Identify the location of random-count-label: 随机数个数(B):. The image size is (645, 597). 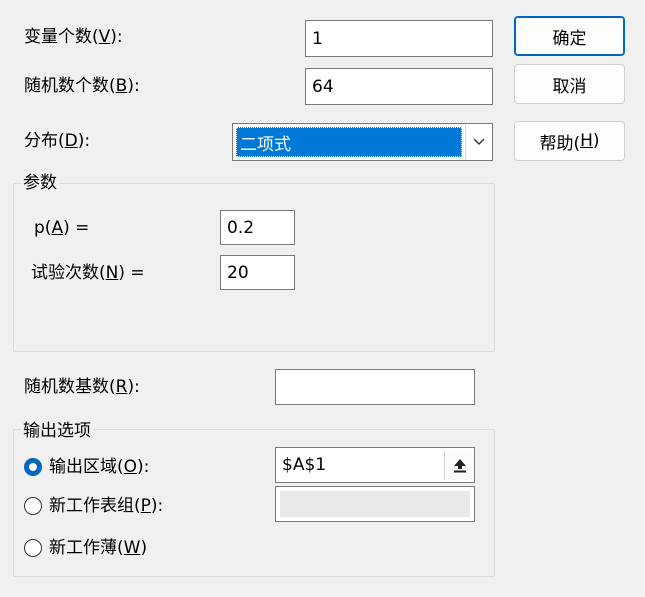
(82, 86).